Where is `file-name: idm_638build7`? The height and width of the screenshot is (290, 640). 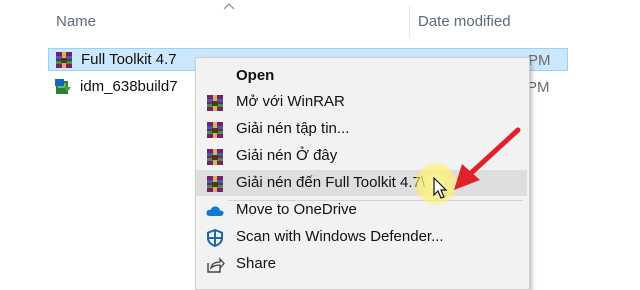
file-name: idm_638build7 is located at coordinates (129, 86).